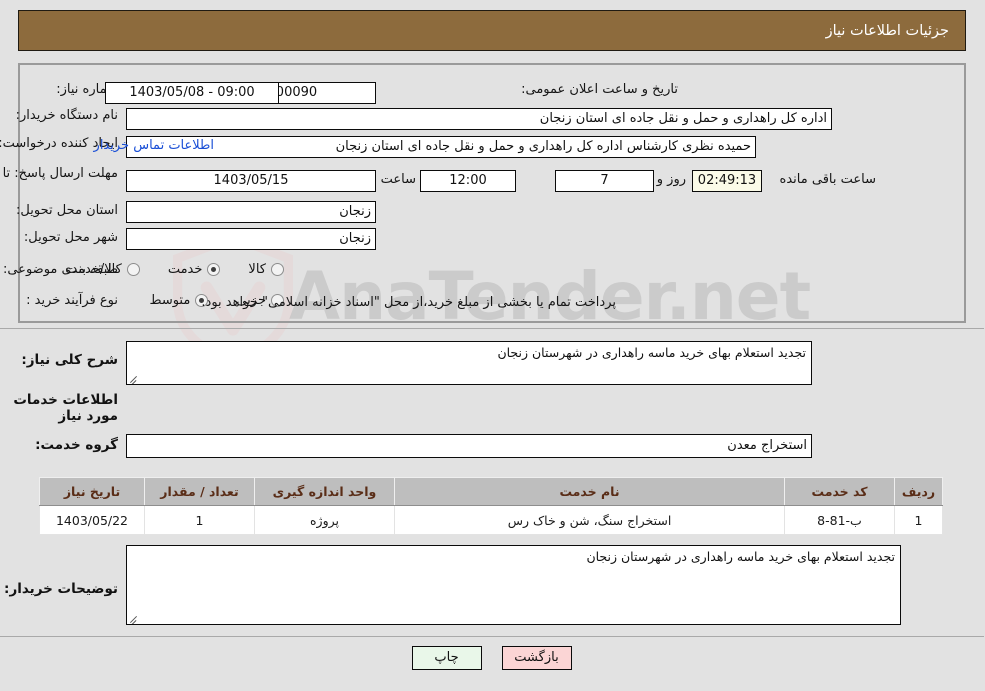 Image resolution: width=985 pixels, height=691 pixels. What do you see at coordinates (492, 328) in the screenshot?
I see `section-divider-top` at bounding box center [492, 328].